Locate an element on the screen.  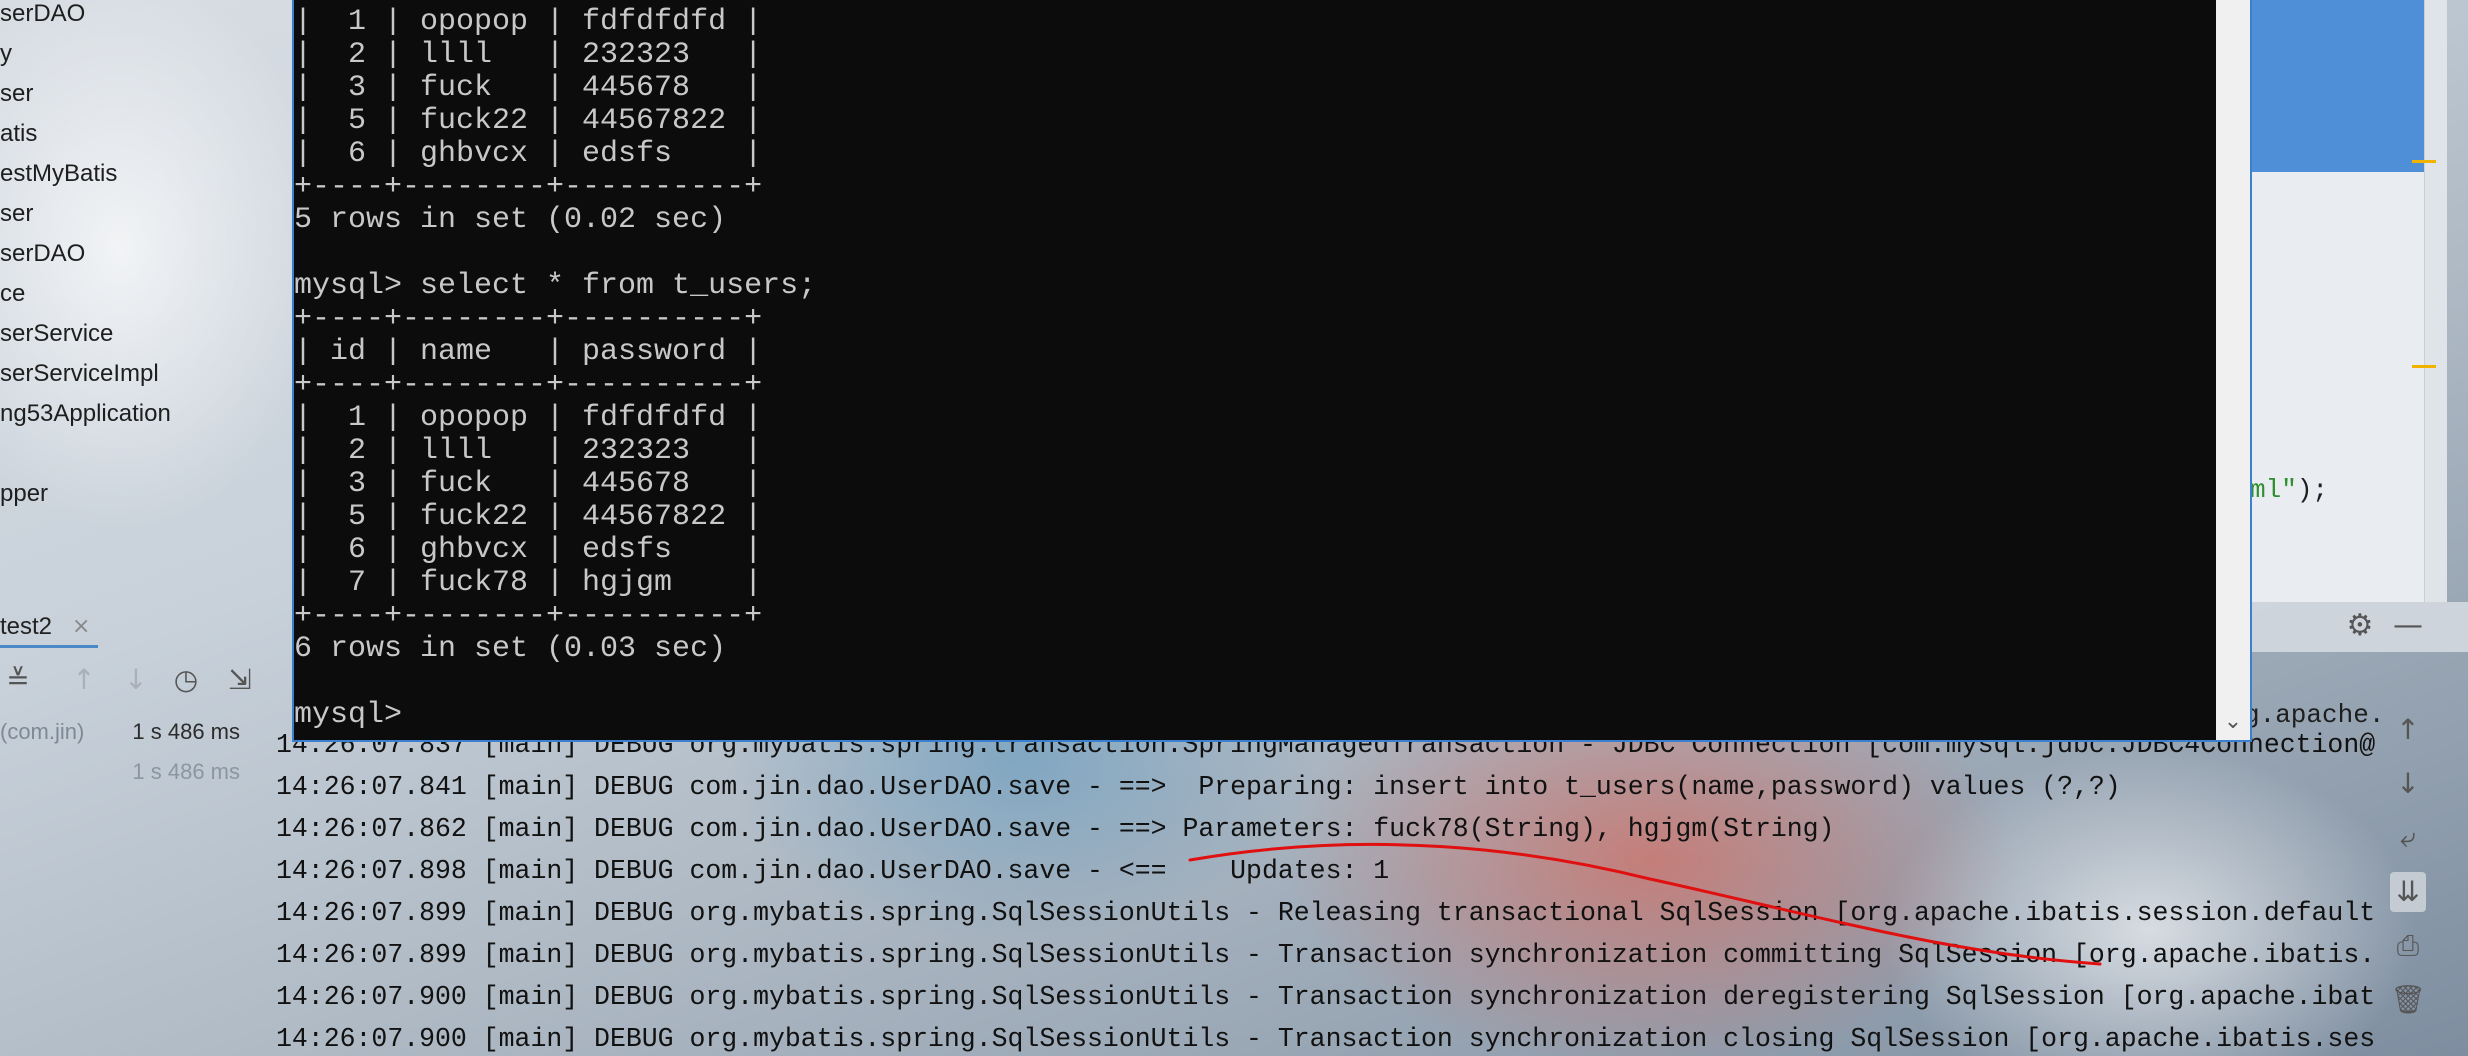
tree-item: atis is located at coordinates (18, 134).